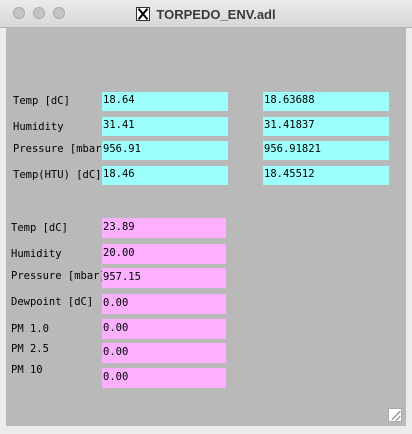  Describe the element at coordinates (30, 329) in the screenshot. I see `pm1-label: PM 1.0` at that location.